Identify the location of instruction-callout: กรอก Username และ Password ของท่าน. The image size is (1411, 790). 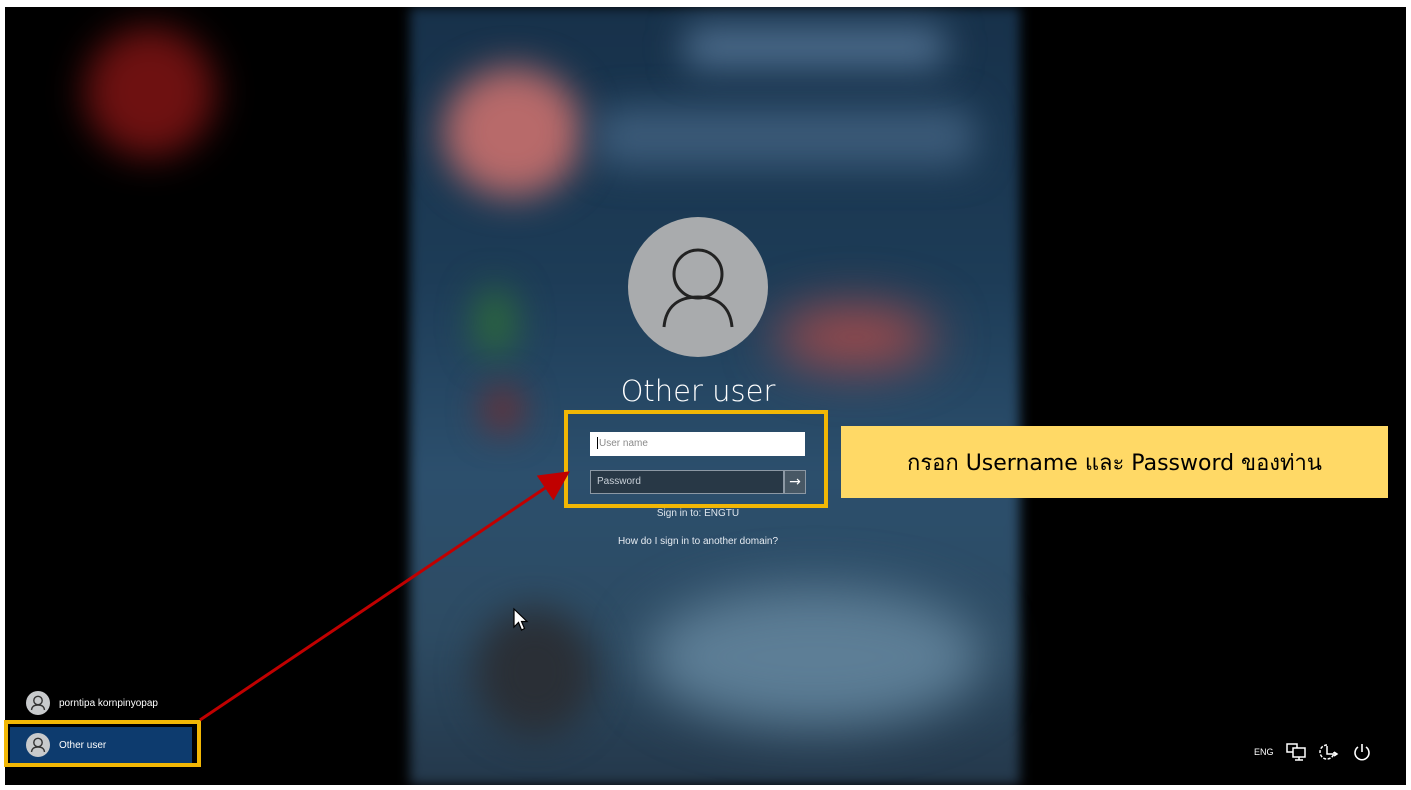
(1114, 462).